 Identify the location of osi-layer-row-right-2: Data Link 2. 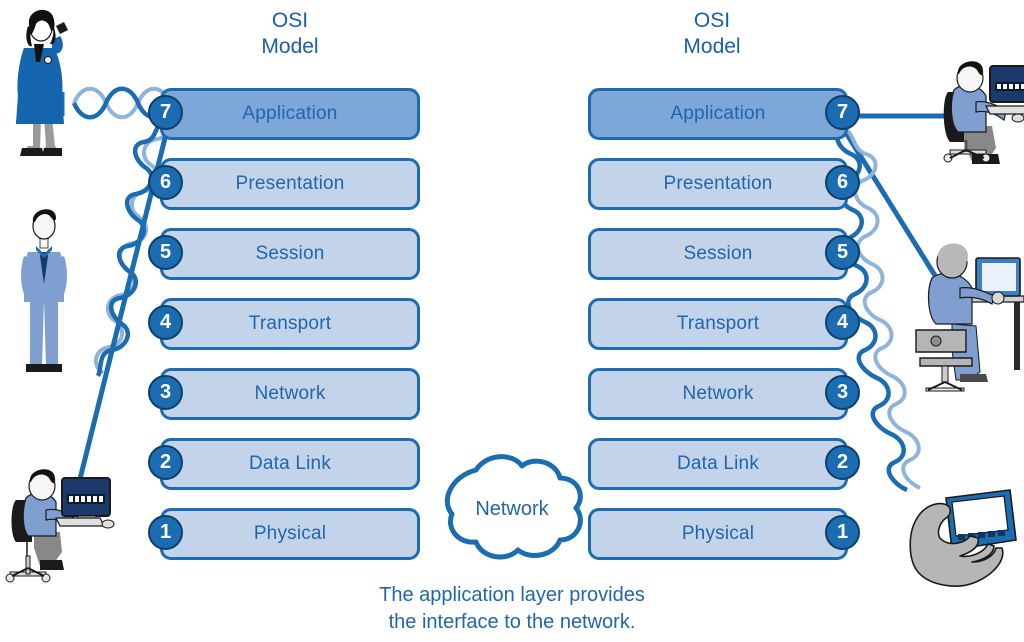
(724, 464).